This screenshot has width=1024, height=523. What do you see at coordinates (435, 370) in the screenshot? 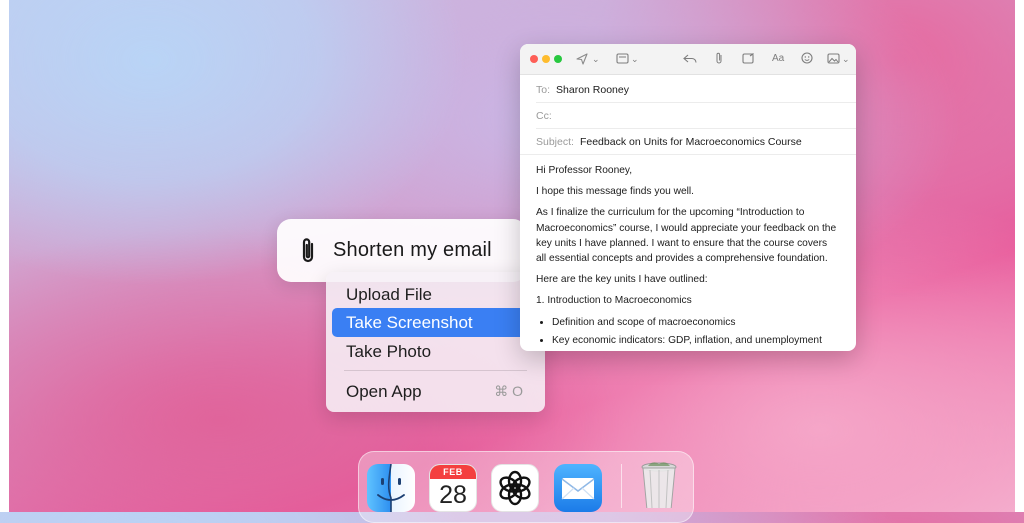
I see `menu-separator` at bounding box center [435, 370].